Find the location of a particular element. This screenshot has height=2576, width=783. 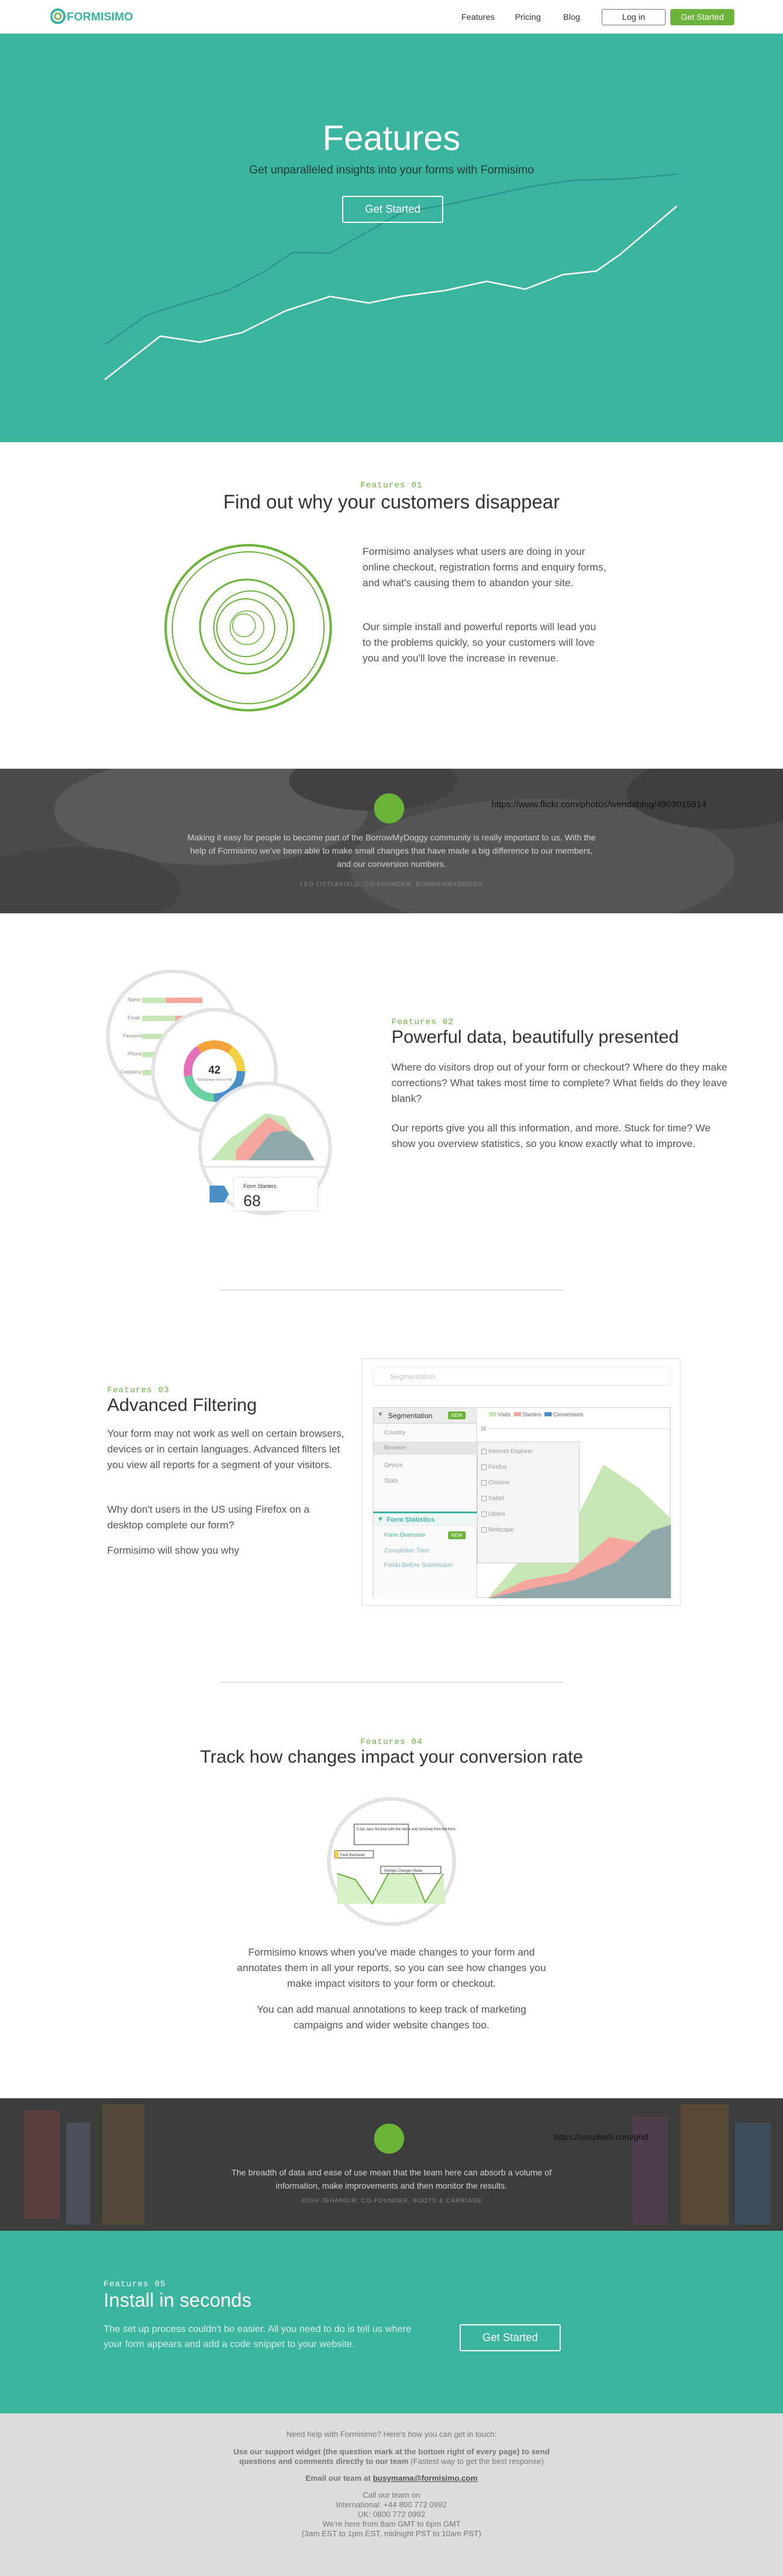

footer-phone-international: International: +44 800 772 0992 is located at coordinates (391, 2505).